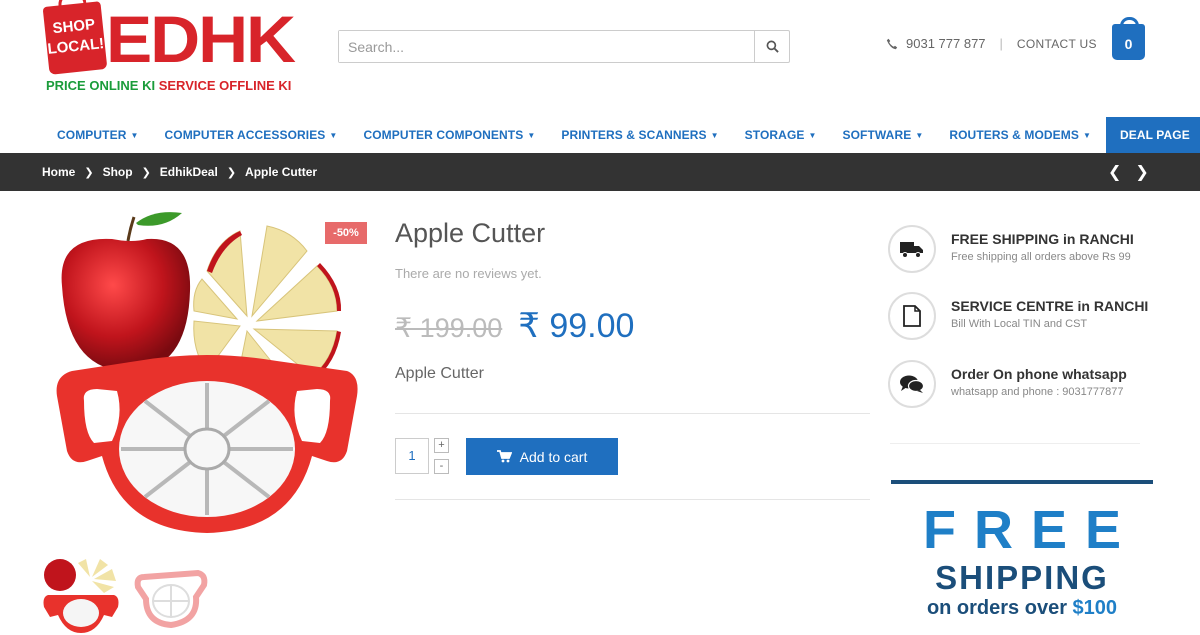 This screenshot has width=1200, height=635. Describe the element at coordinates (634, 135) in the screenshot. I see `nav-item-label: PRINTERS & SCANNERS` at that location.